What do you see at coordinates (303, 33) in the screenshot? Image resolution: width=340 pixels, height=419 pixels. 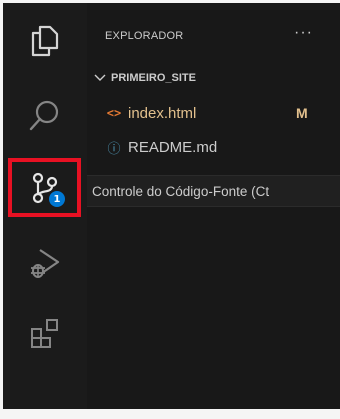 I see `more-actions-button: ···` at bounding box center [303, 33].